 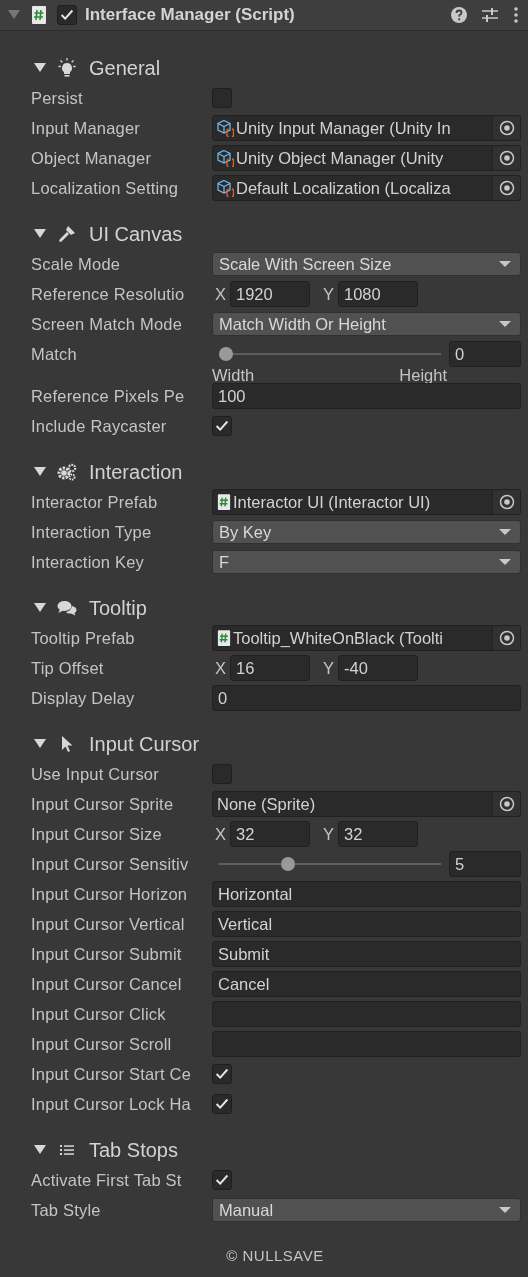 What do you see at coordinates (366, 264) in the screenshot?
I see `dropdown: Scale With Screen Size` at bounding box center [366, 264].